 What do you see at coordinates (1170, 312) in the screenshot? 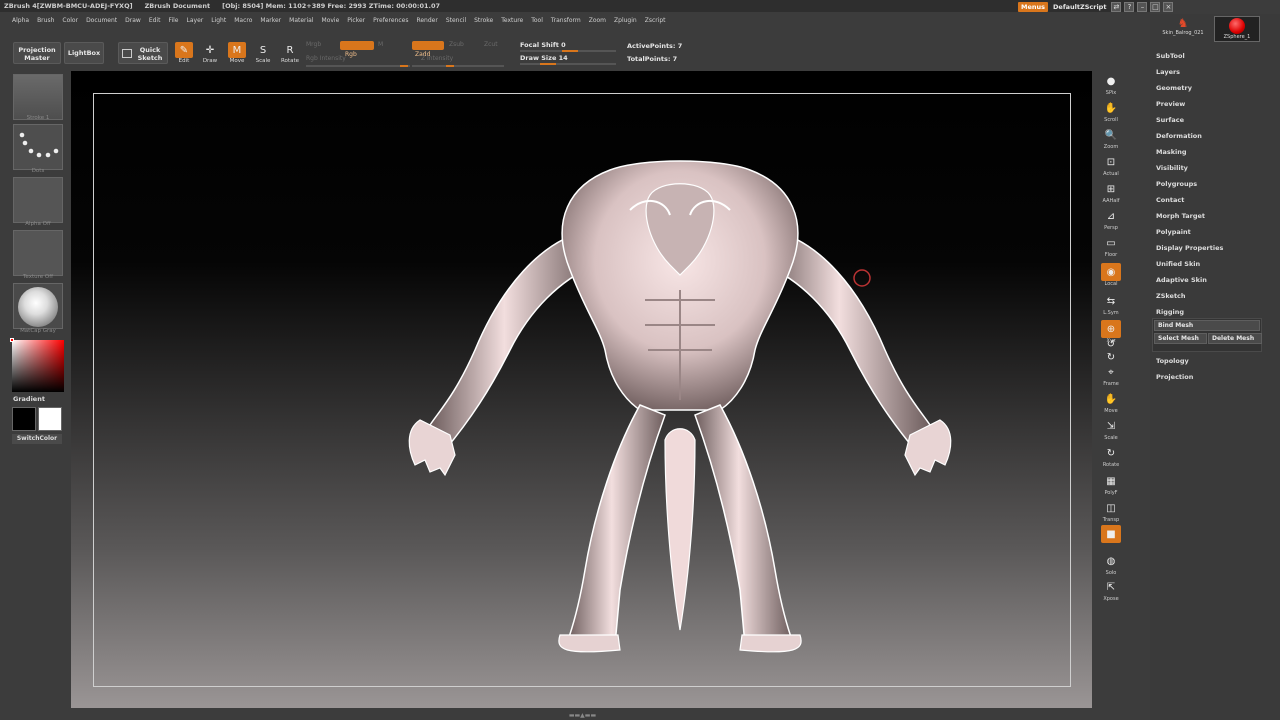
I see `palette-rigging: Rigging` at bounding box center [1170, 312].